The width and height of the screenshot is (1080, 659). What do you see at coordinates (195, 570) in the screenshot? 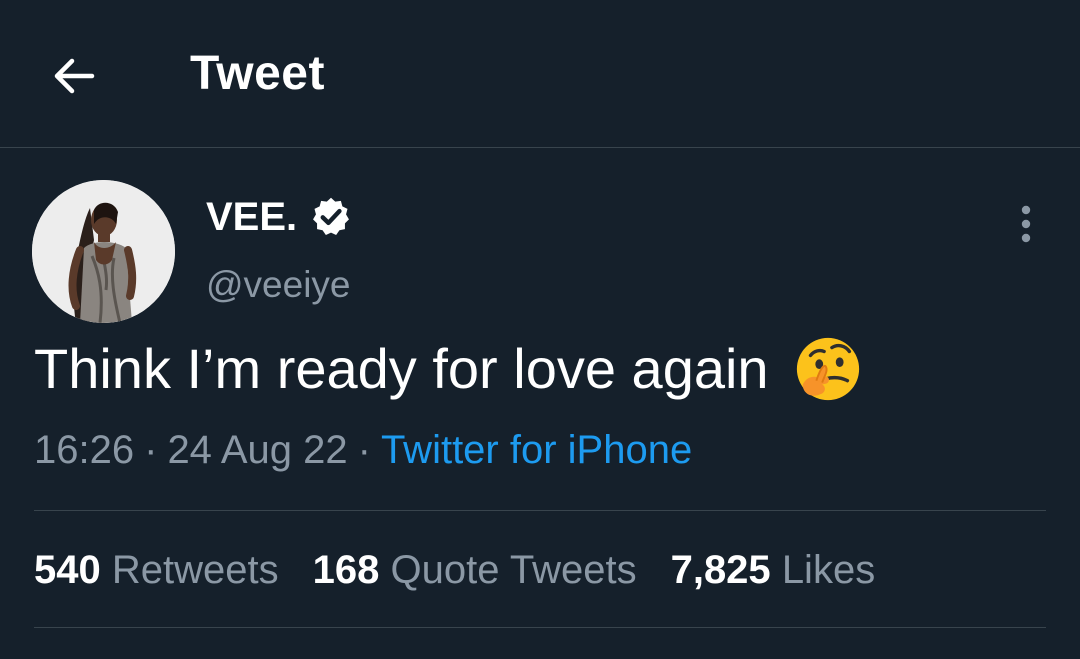
I see `retweets-label: Retweets` at bounding box center [195, 570].